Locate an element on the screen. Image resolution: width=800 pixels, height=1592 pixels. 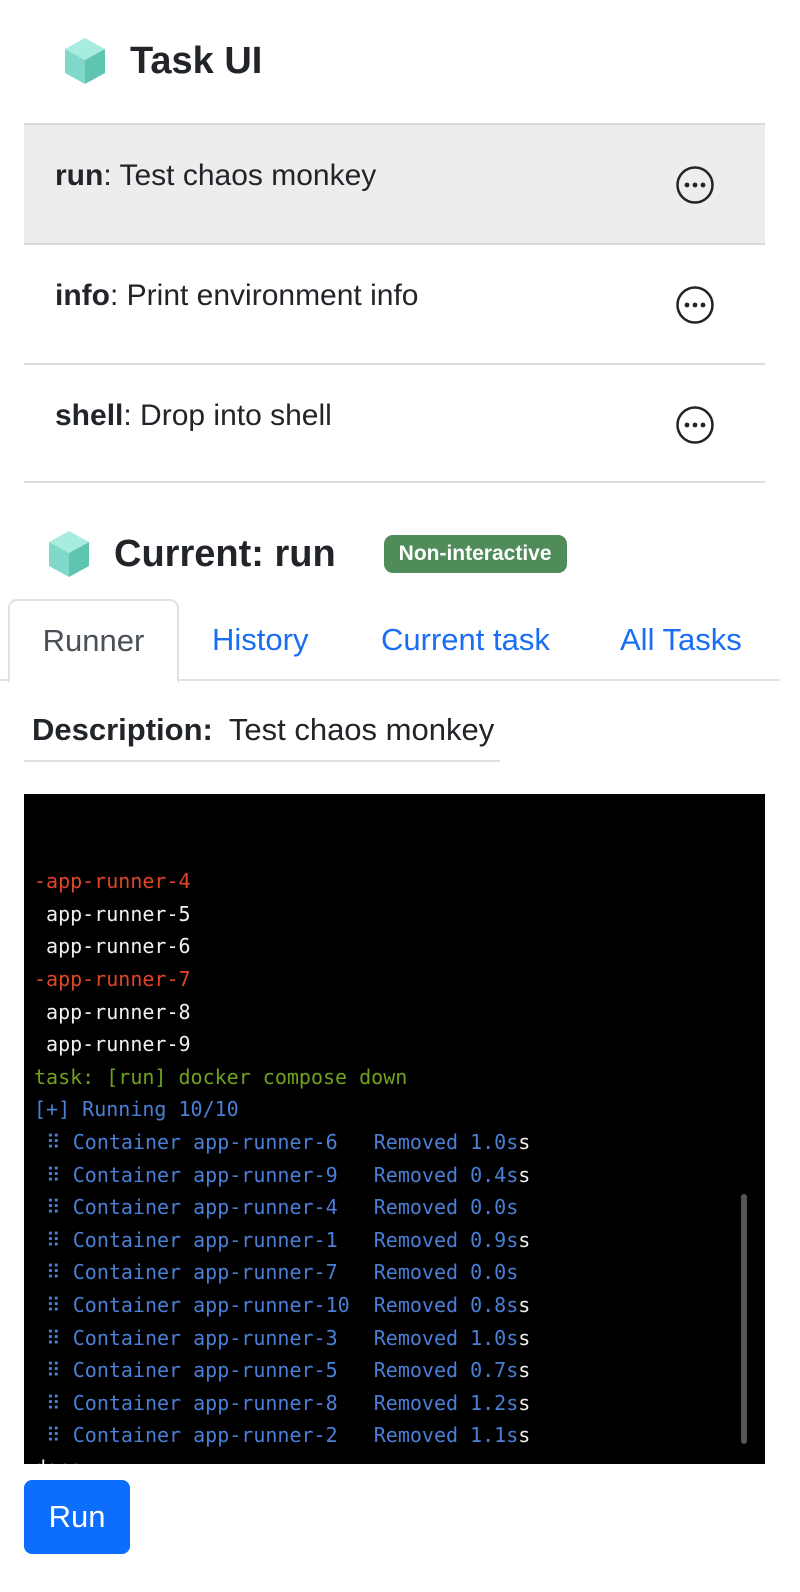
terminal-line-text: app-runner-9 is located at coordinates (112, 1044).